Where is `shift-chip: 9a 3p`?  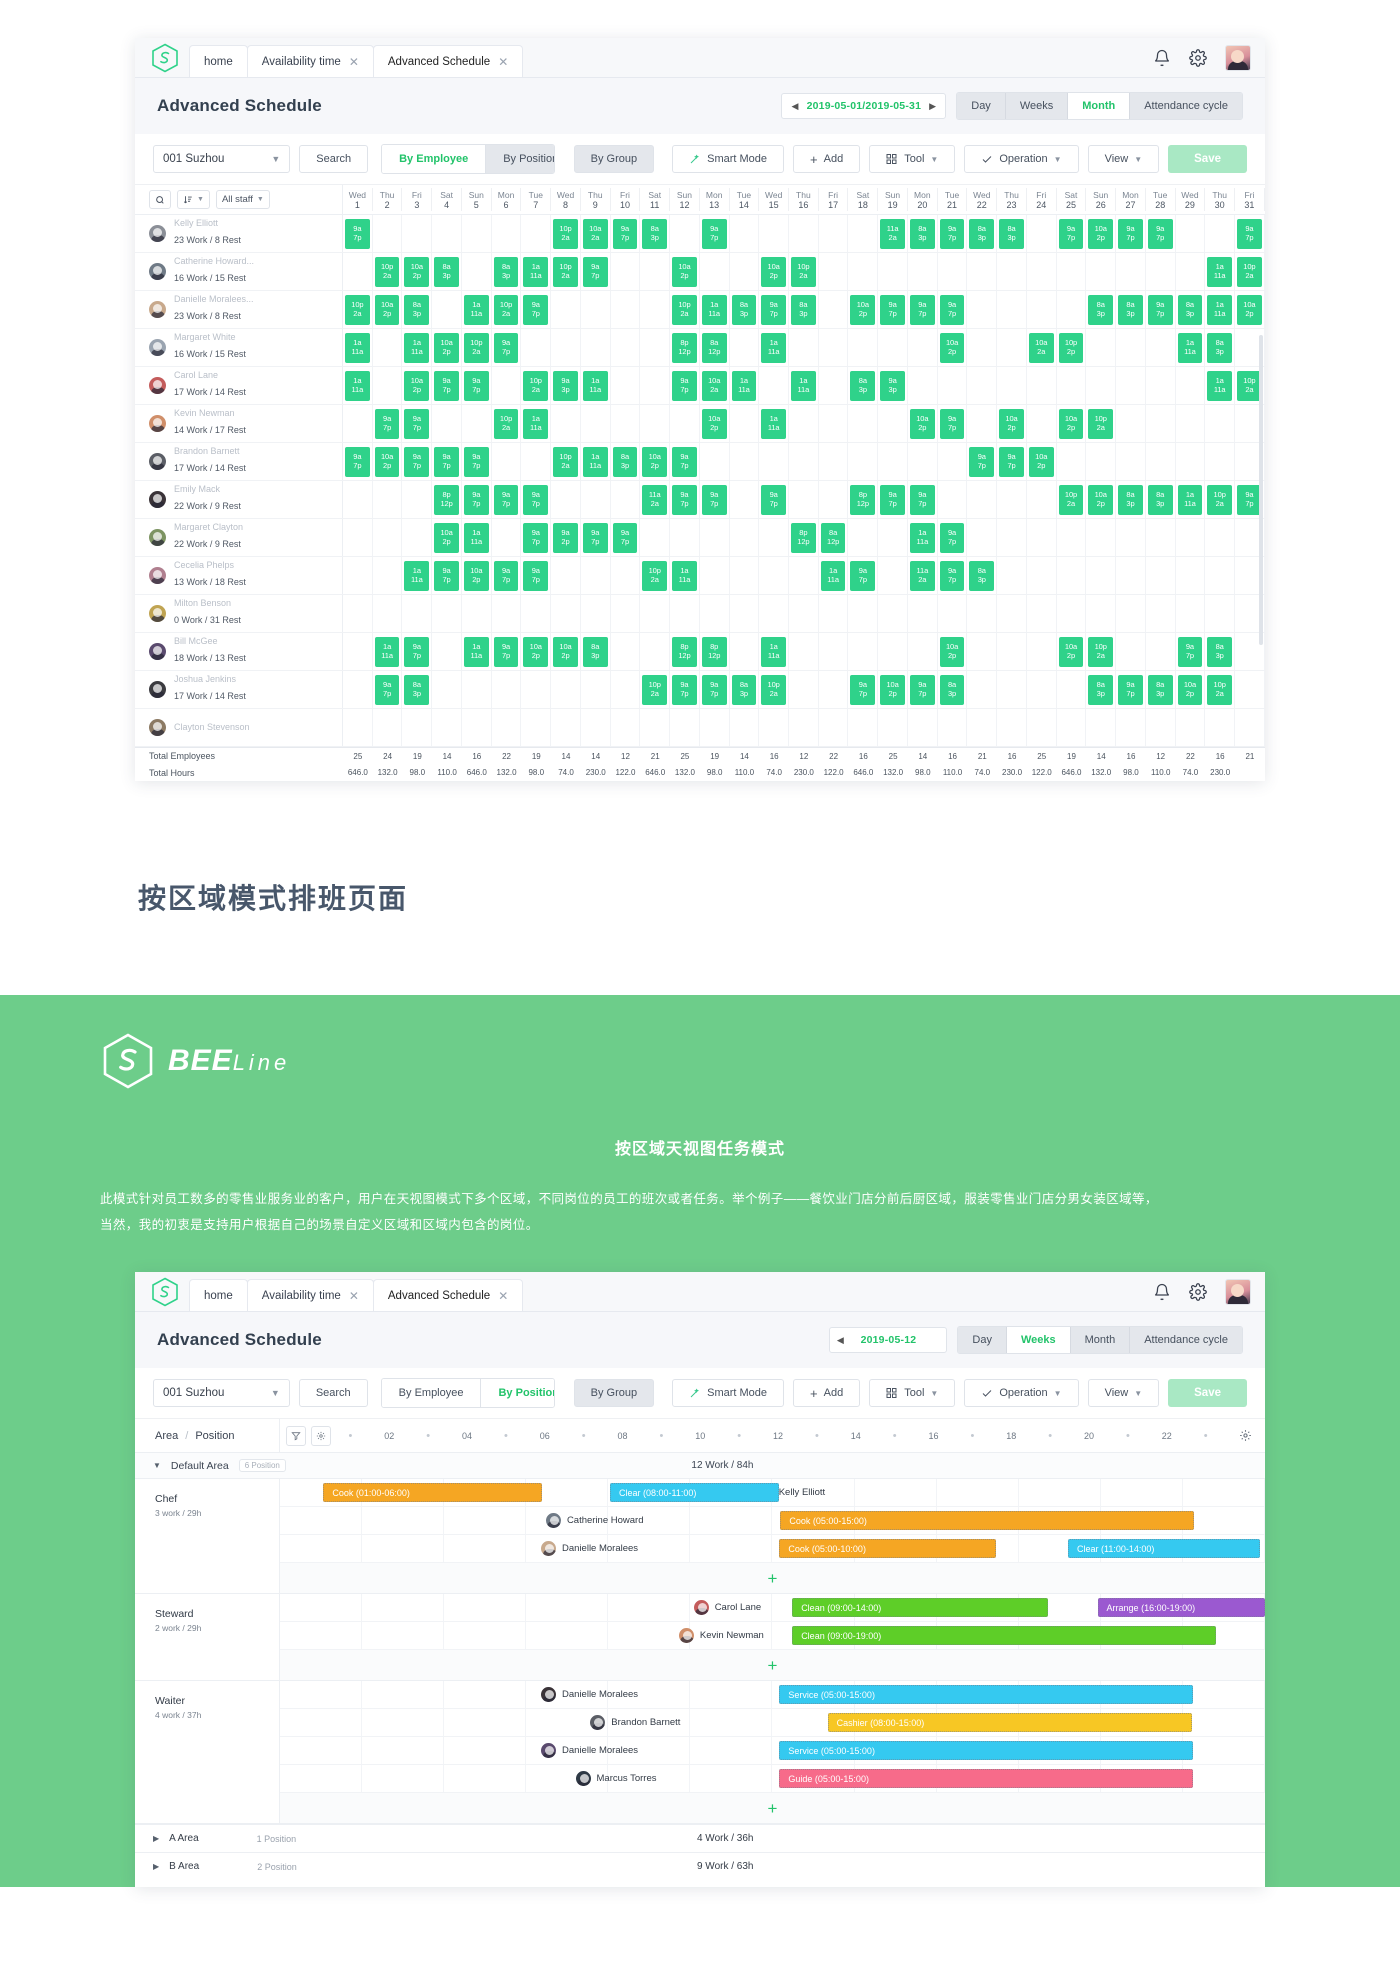
shift-chip: 9a 3p is located at coordinates (892, 385).